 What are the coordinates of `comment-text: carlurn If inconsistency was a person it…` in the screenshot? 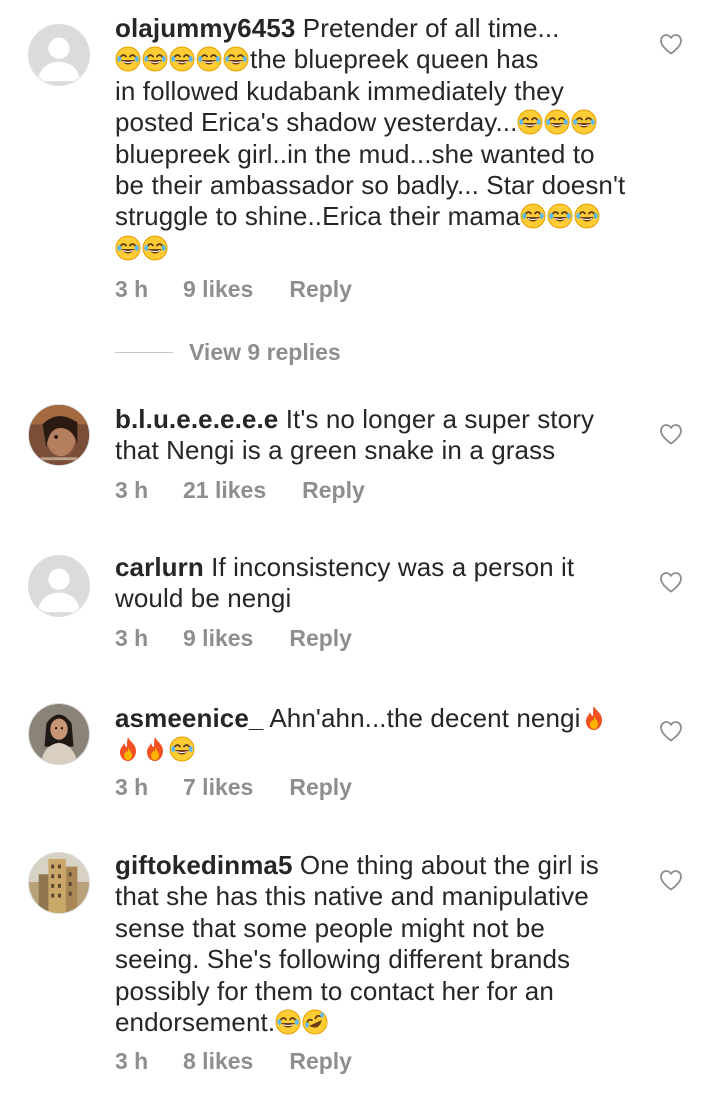 It's located at (385, 583).